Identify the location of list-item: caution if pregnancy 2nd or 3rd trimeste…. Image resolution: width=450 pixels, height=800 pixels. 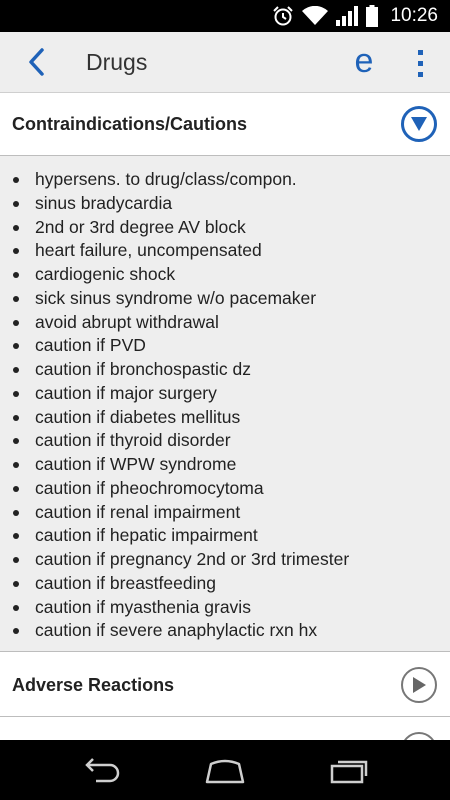
(225, 560).